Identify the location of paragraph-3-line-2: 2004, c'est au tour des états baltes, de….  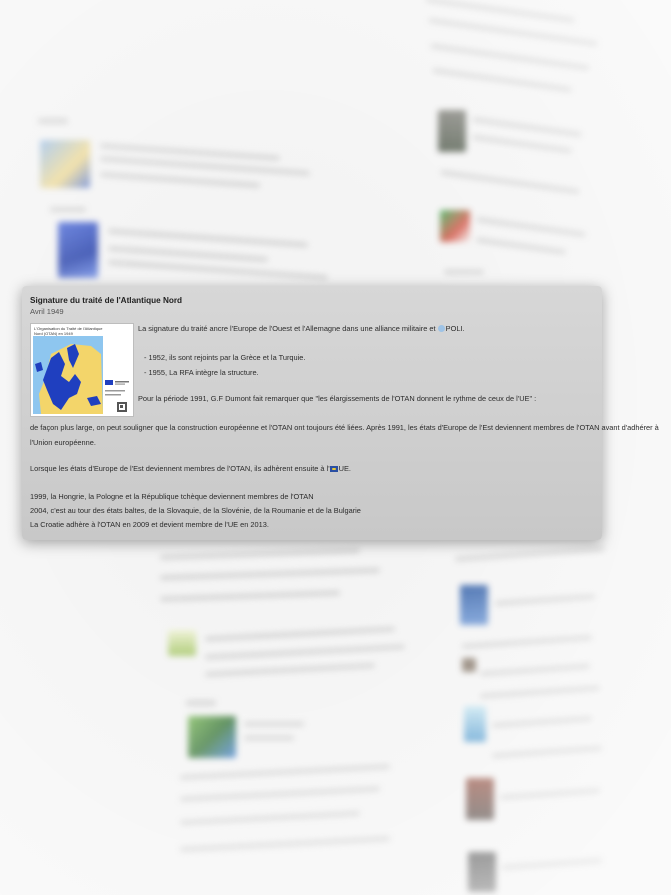
(195, 510).